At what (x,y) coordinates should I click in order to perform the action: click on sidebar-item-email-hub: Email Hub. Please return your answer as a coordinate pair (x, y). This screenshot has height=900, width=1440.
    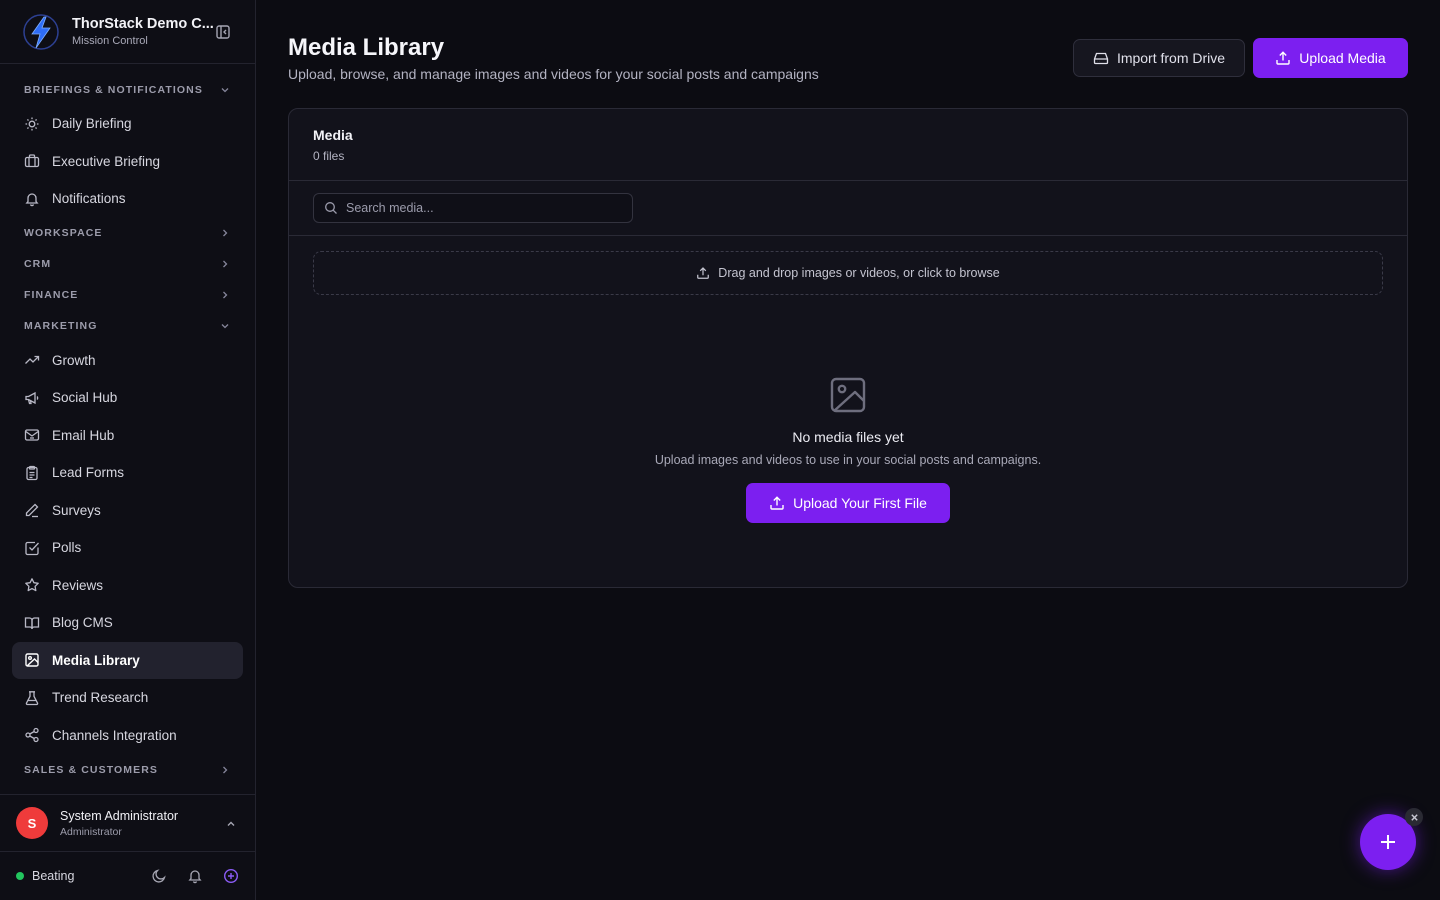
    Looking at the image, I should click on (127, 436).